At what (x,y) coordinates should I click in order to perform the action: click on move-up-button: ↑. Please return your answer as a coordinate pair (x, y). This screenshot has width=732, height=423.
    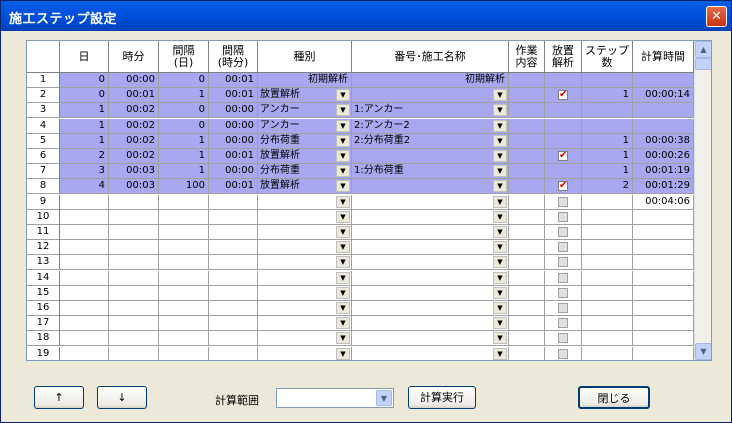
    Looking at the image, I should click on (59, 397).